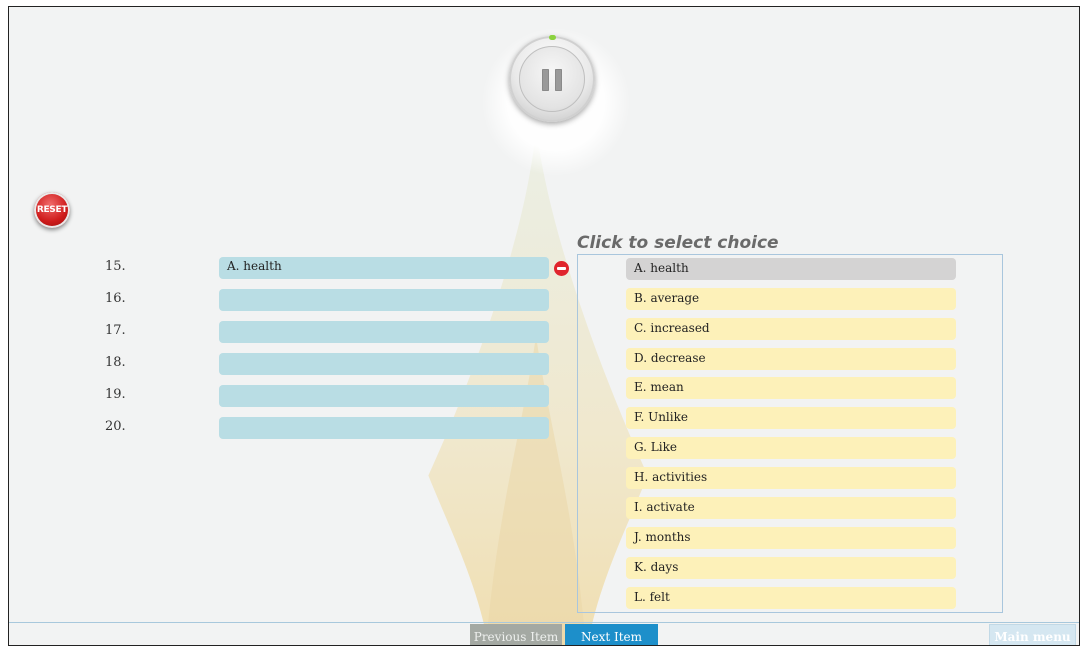 This screenshot has height=651, width=1084. What do you see at coordinates (791, 418) in the screenshot?
I see `choice-item-f: F. Unlike` at bounding box center [791, 418].